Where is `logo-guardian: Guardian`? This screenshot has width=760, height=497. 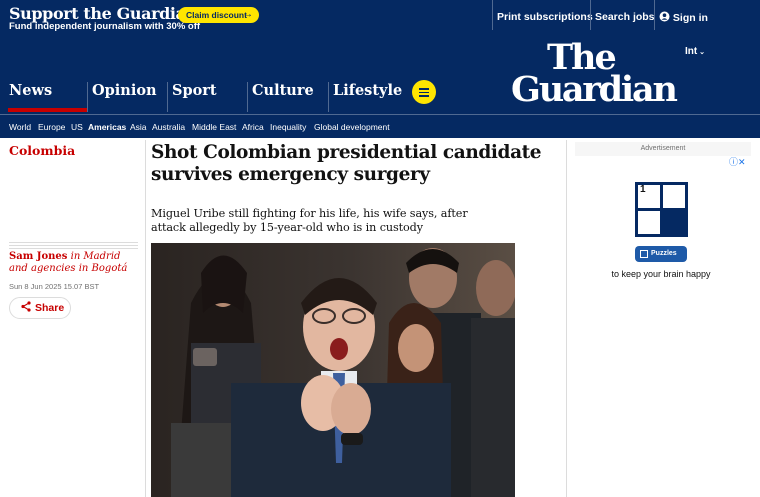 logo-guardian: Guardian is located at coordinates (594, 90).